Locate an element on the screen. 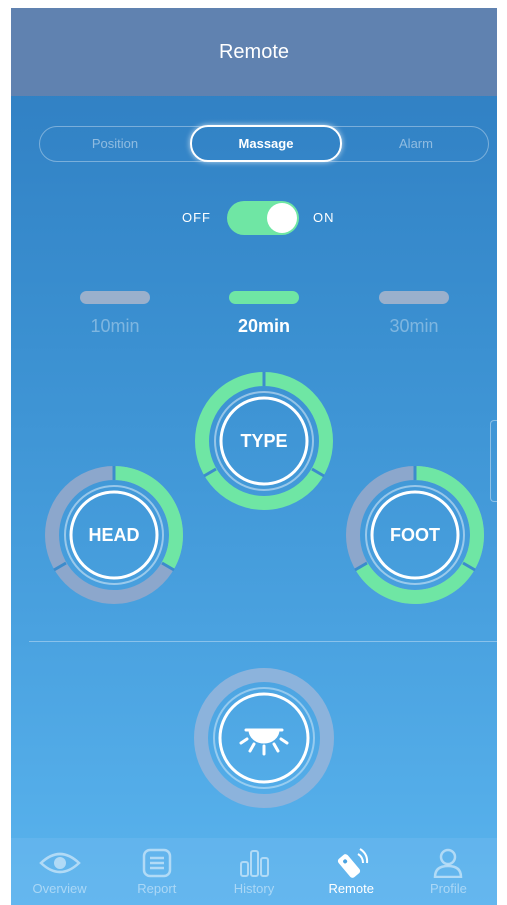 This screenshot has width=507, height=905. nav-overview: Overview is located at coordinates (59, 871).